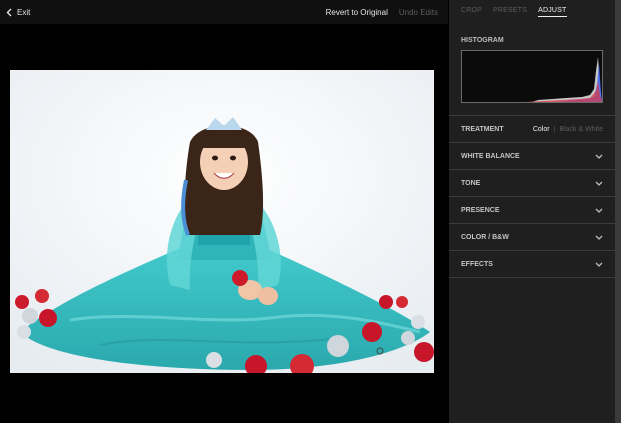 This screenshot has width=621, height=423. I want to click on section-label: PRESENCE, so click(480, 210).